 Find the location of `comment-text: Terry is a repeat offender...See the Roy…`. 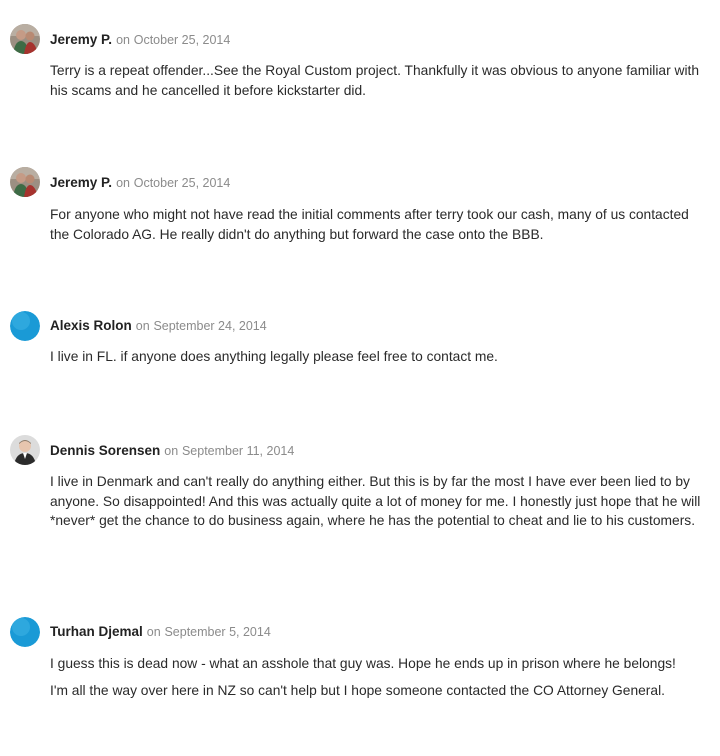

comment-text: Terry is a repeat offender...See the Roy… is located at coordinates (375, 80).